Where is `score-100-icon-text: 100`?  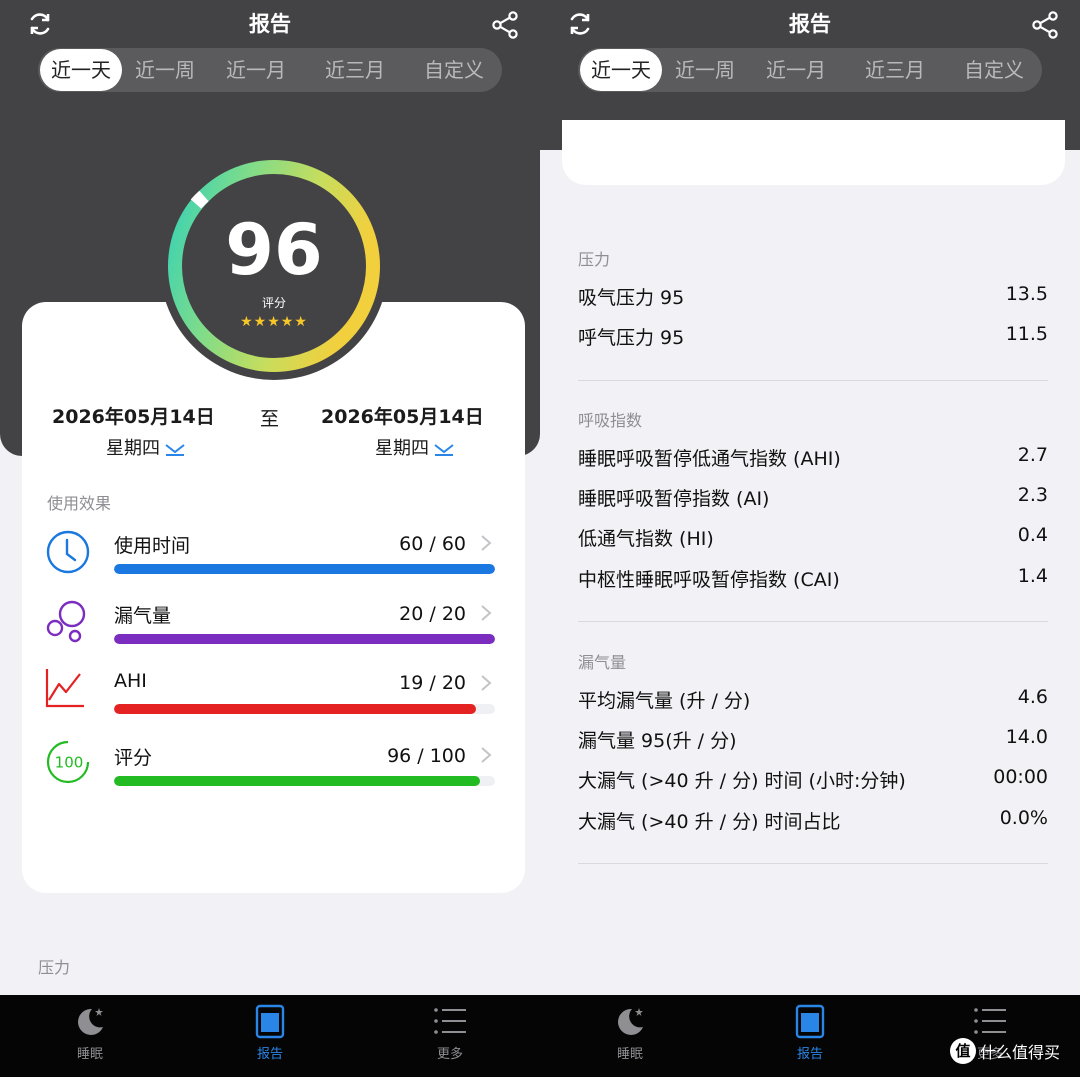 score-100-icon-text: 100 is located at coordinates (69, 763).